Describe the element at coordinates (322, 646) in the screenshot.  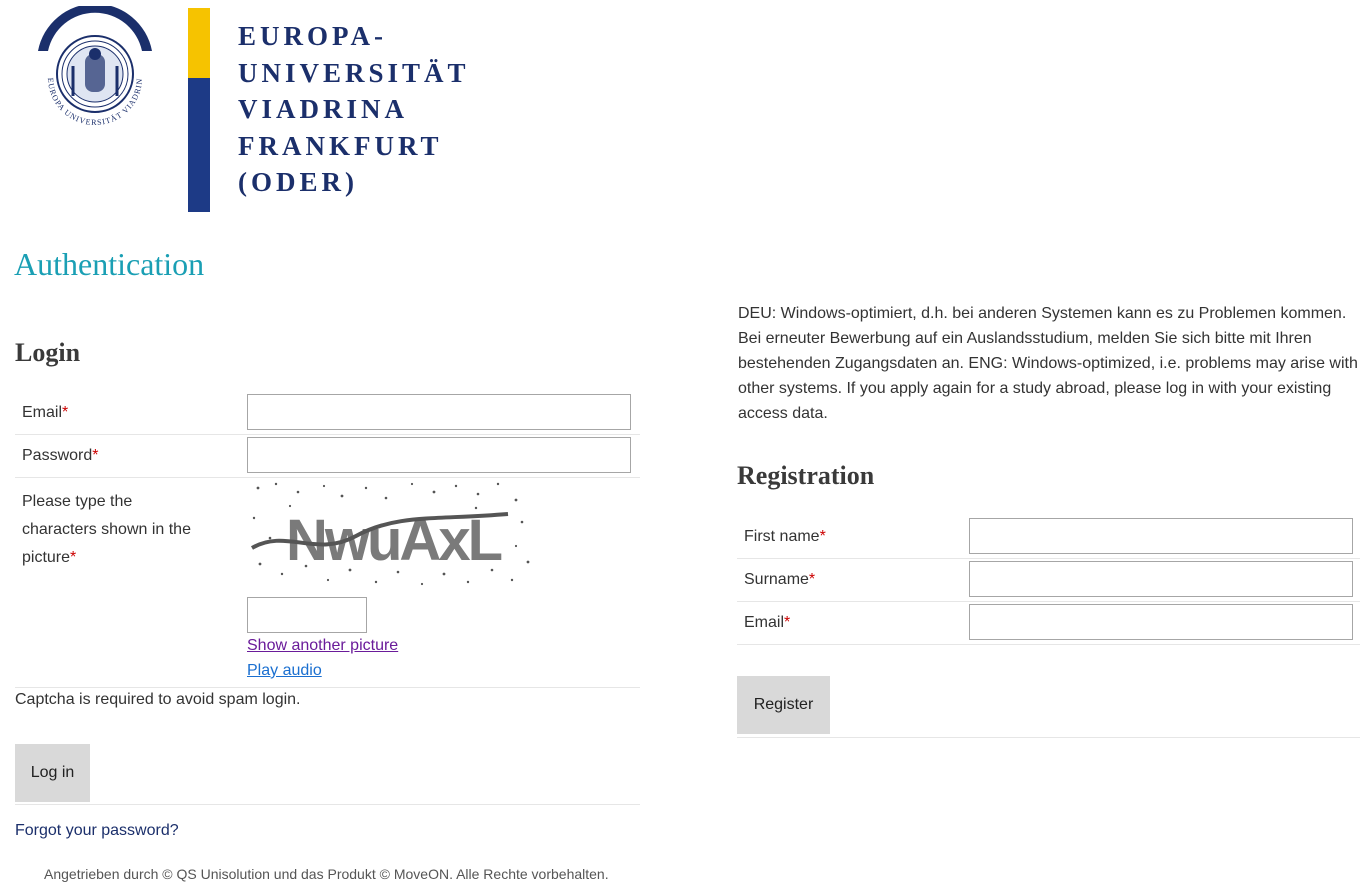
I see `show-another-picture-link: Show another picture` at that location.